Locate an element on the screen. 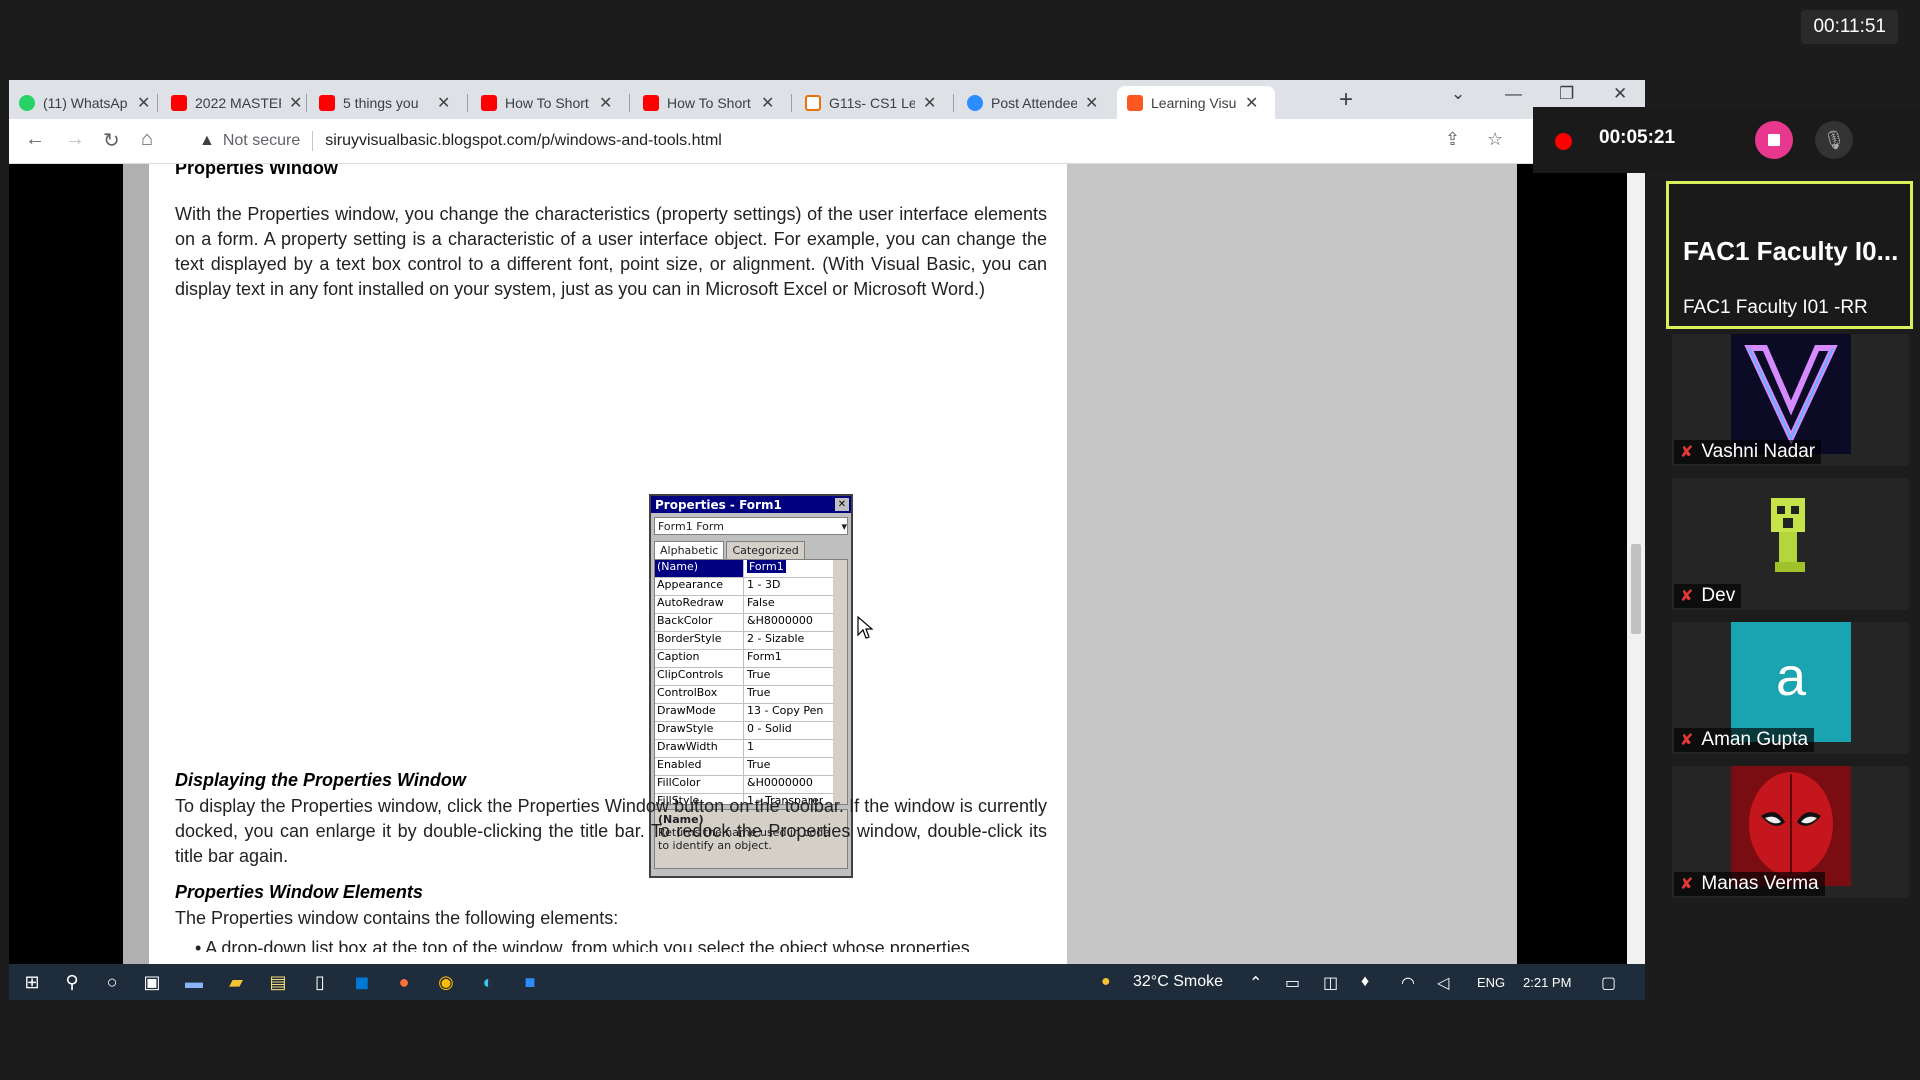 This screenshot has height=1080, width=1920. edge-icon: ◐ is located at coordinates (488, 982).